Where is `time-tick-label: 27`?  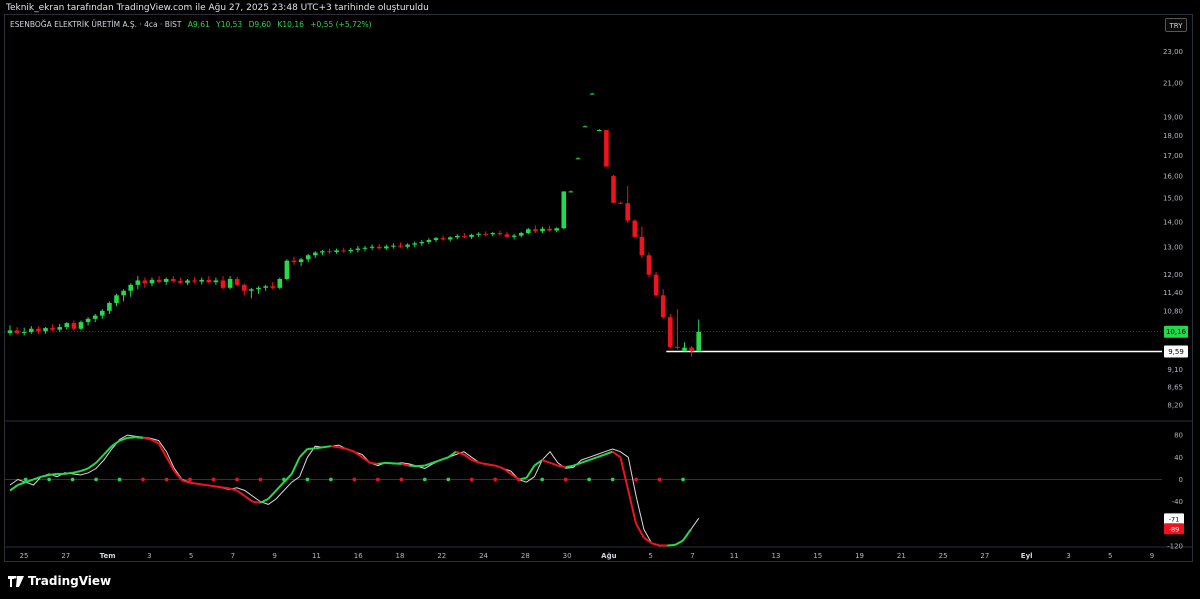
time-tick-label: 27 is located at coordinates (65, 556).